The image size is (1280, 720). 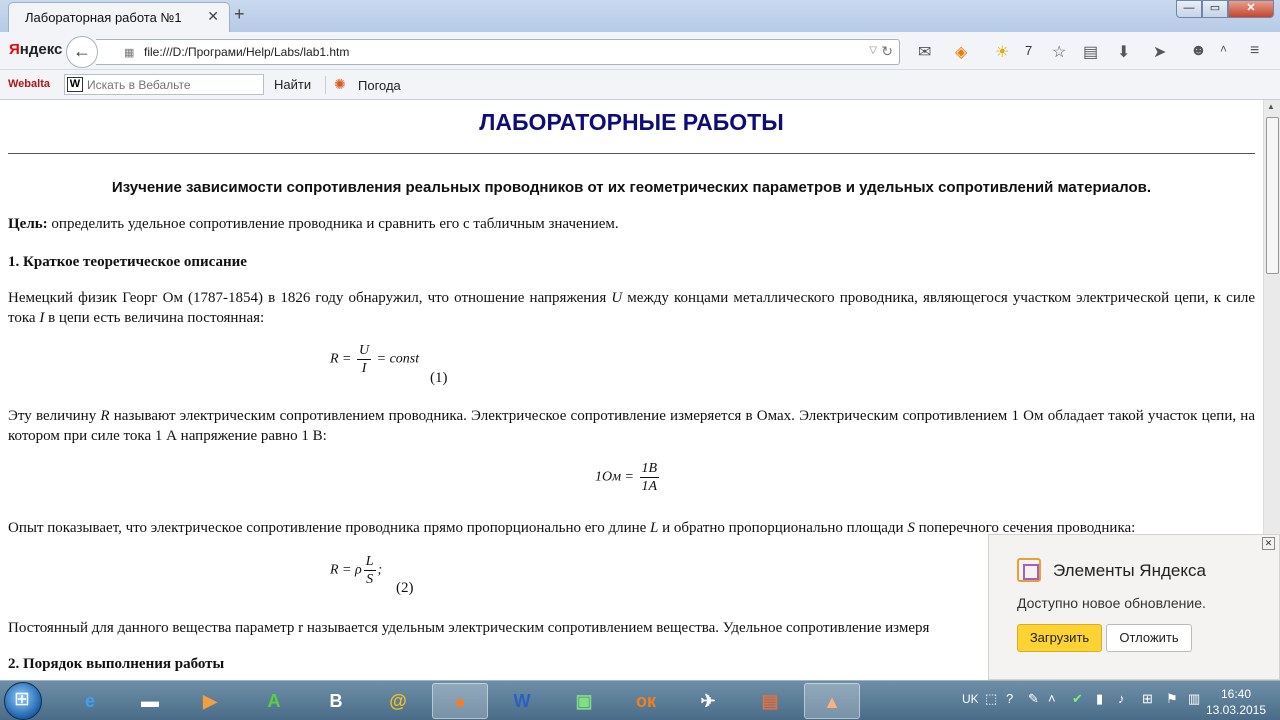 What do you see at coordinates (1033, 699) in the screenshot?
I see `pen-tray-icon: ✎` at bounding box center [1033, 699].